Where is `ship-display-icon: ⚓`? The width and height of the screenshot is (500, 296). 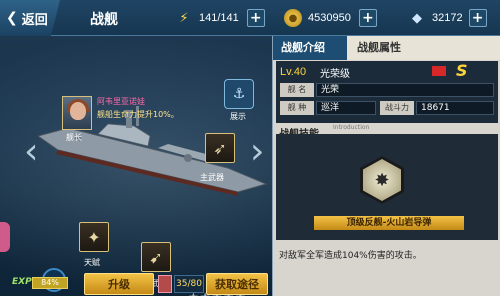
ship-display-icon: ⚓ is located at coordinates (239, 94).